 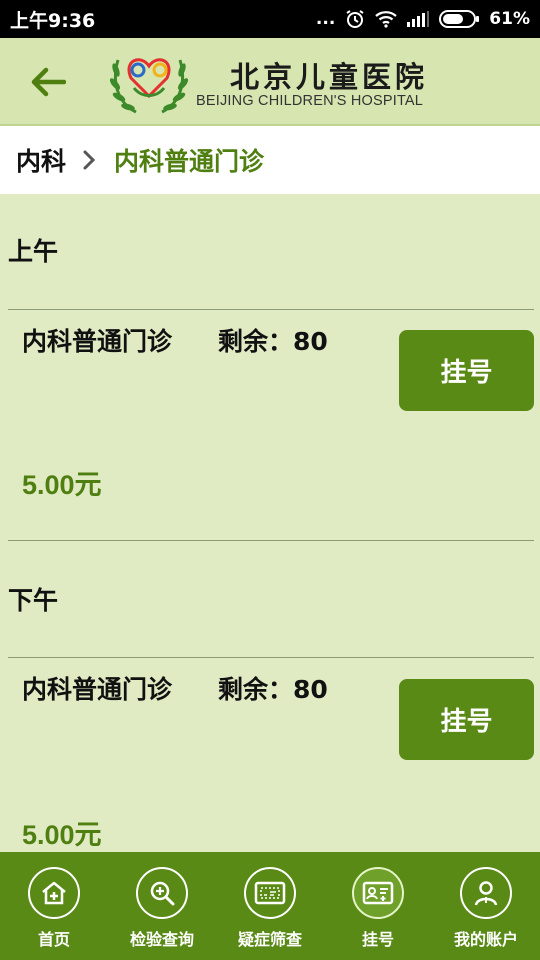 What do you see at coordinates (270, 160) in the screenshot?
I see `breadcrumb: 内科 内科普通门诊` at bounding box center [270, 160].